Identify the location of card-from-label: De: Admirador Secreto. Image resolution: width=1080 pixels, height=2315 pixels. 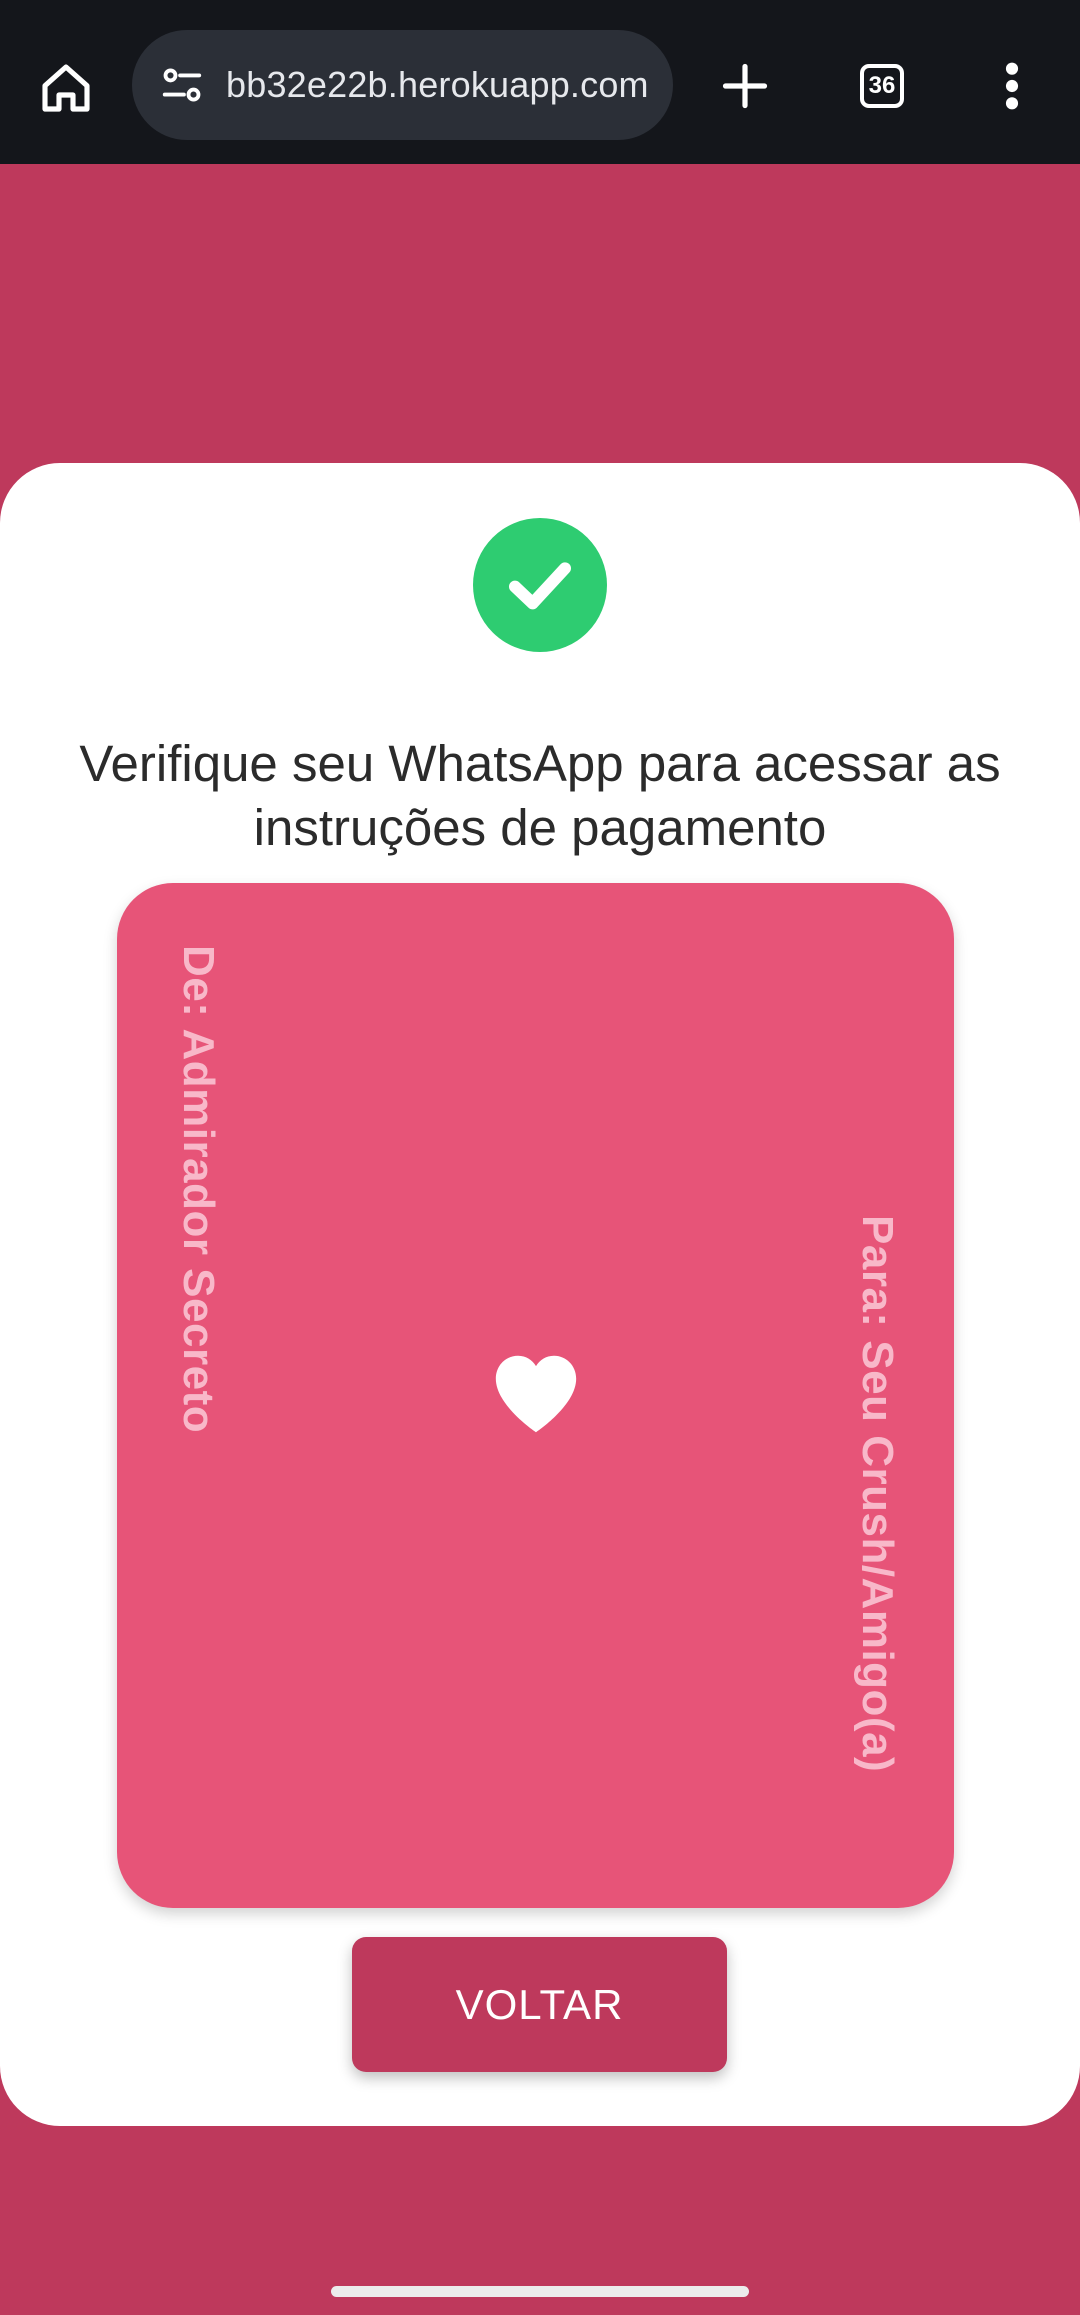
(198, 1189).